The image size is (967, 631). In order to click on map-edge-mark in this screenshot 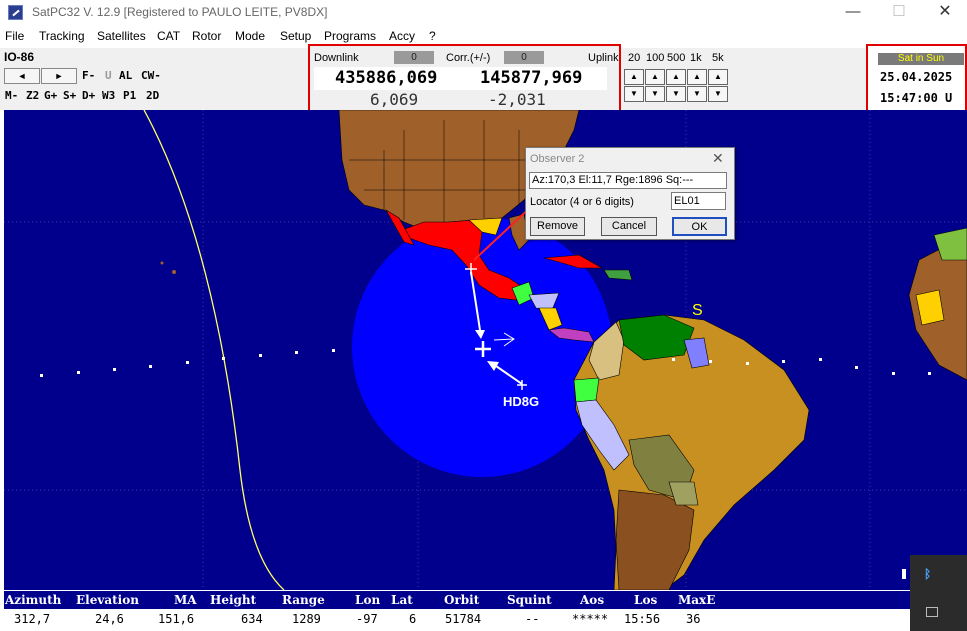, I will do `click(904, 574)`.